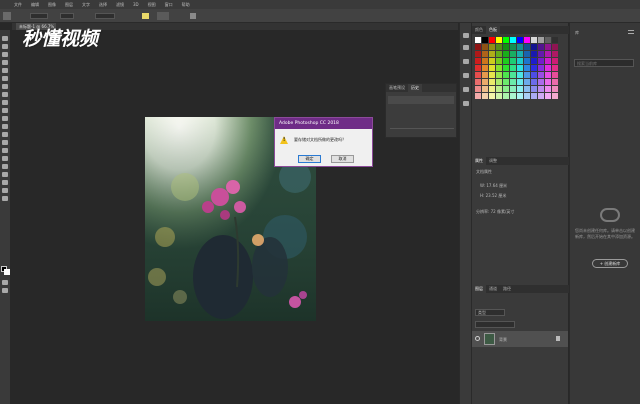 Image resolution: width=640 pixels, height=404 pixels. I want to click on more-tools-icon, so click(5, 198).